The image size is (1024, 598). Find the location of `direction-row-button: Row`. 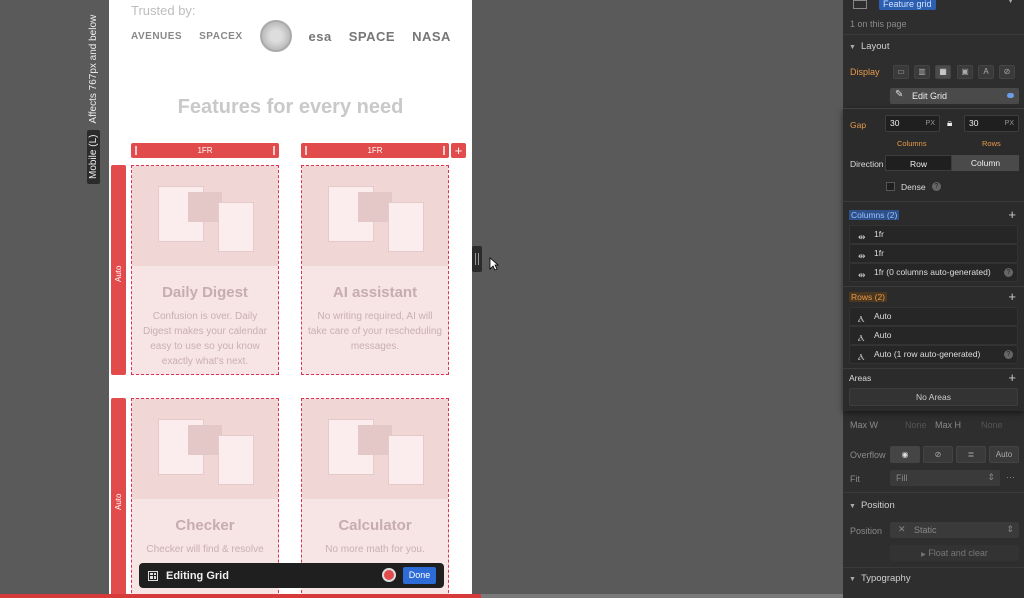

direction-row-button: Row is located at coordinates (918, 163).